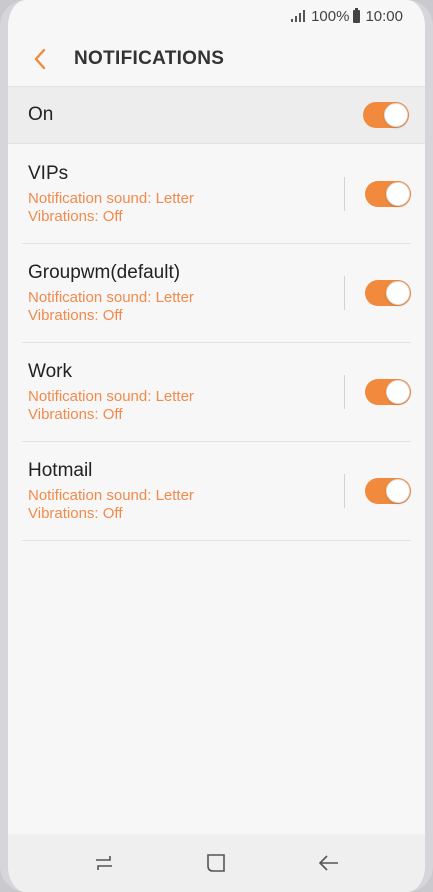  I want to click on master-toggle, so click(386, 115).